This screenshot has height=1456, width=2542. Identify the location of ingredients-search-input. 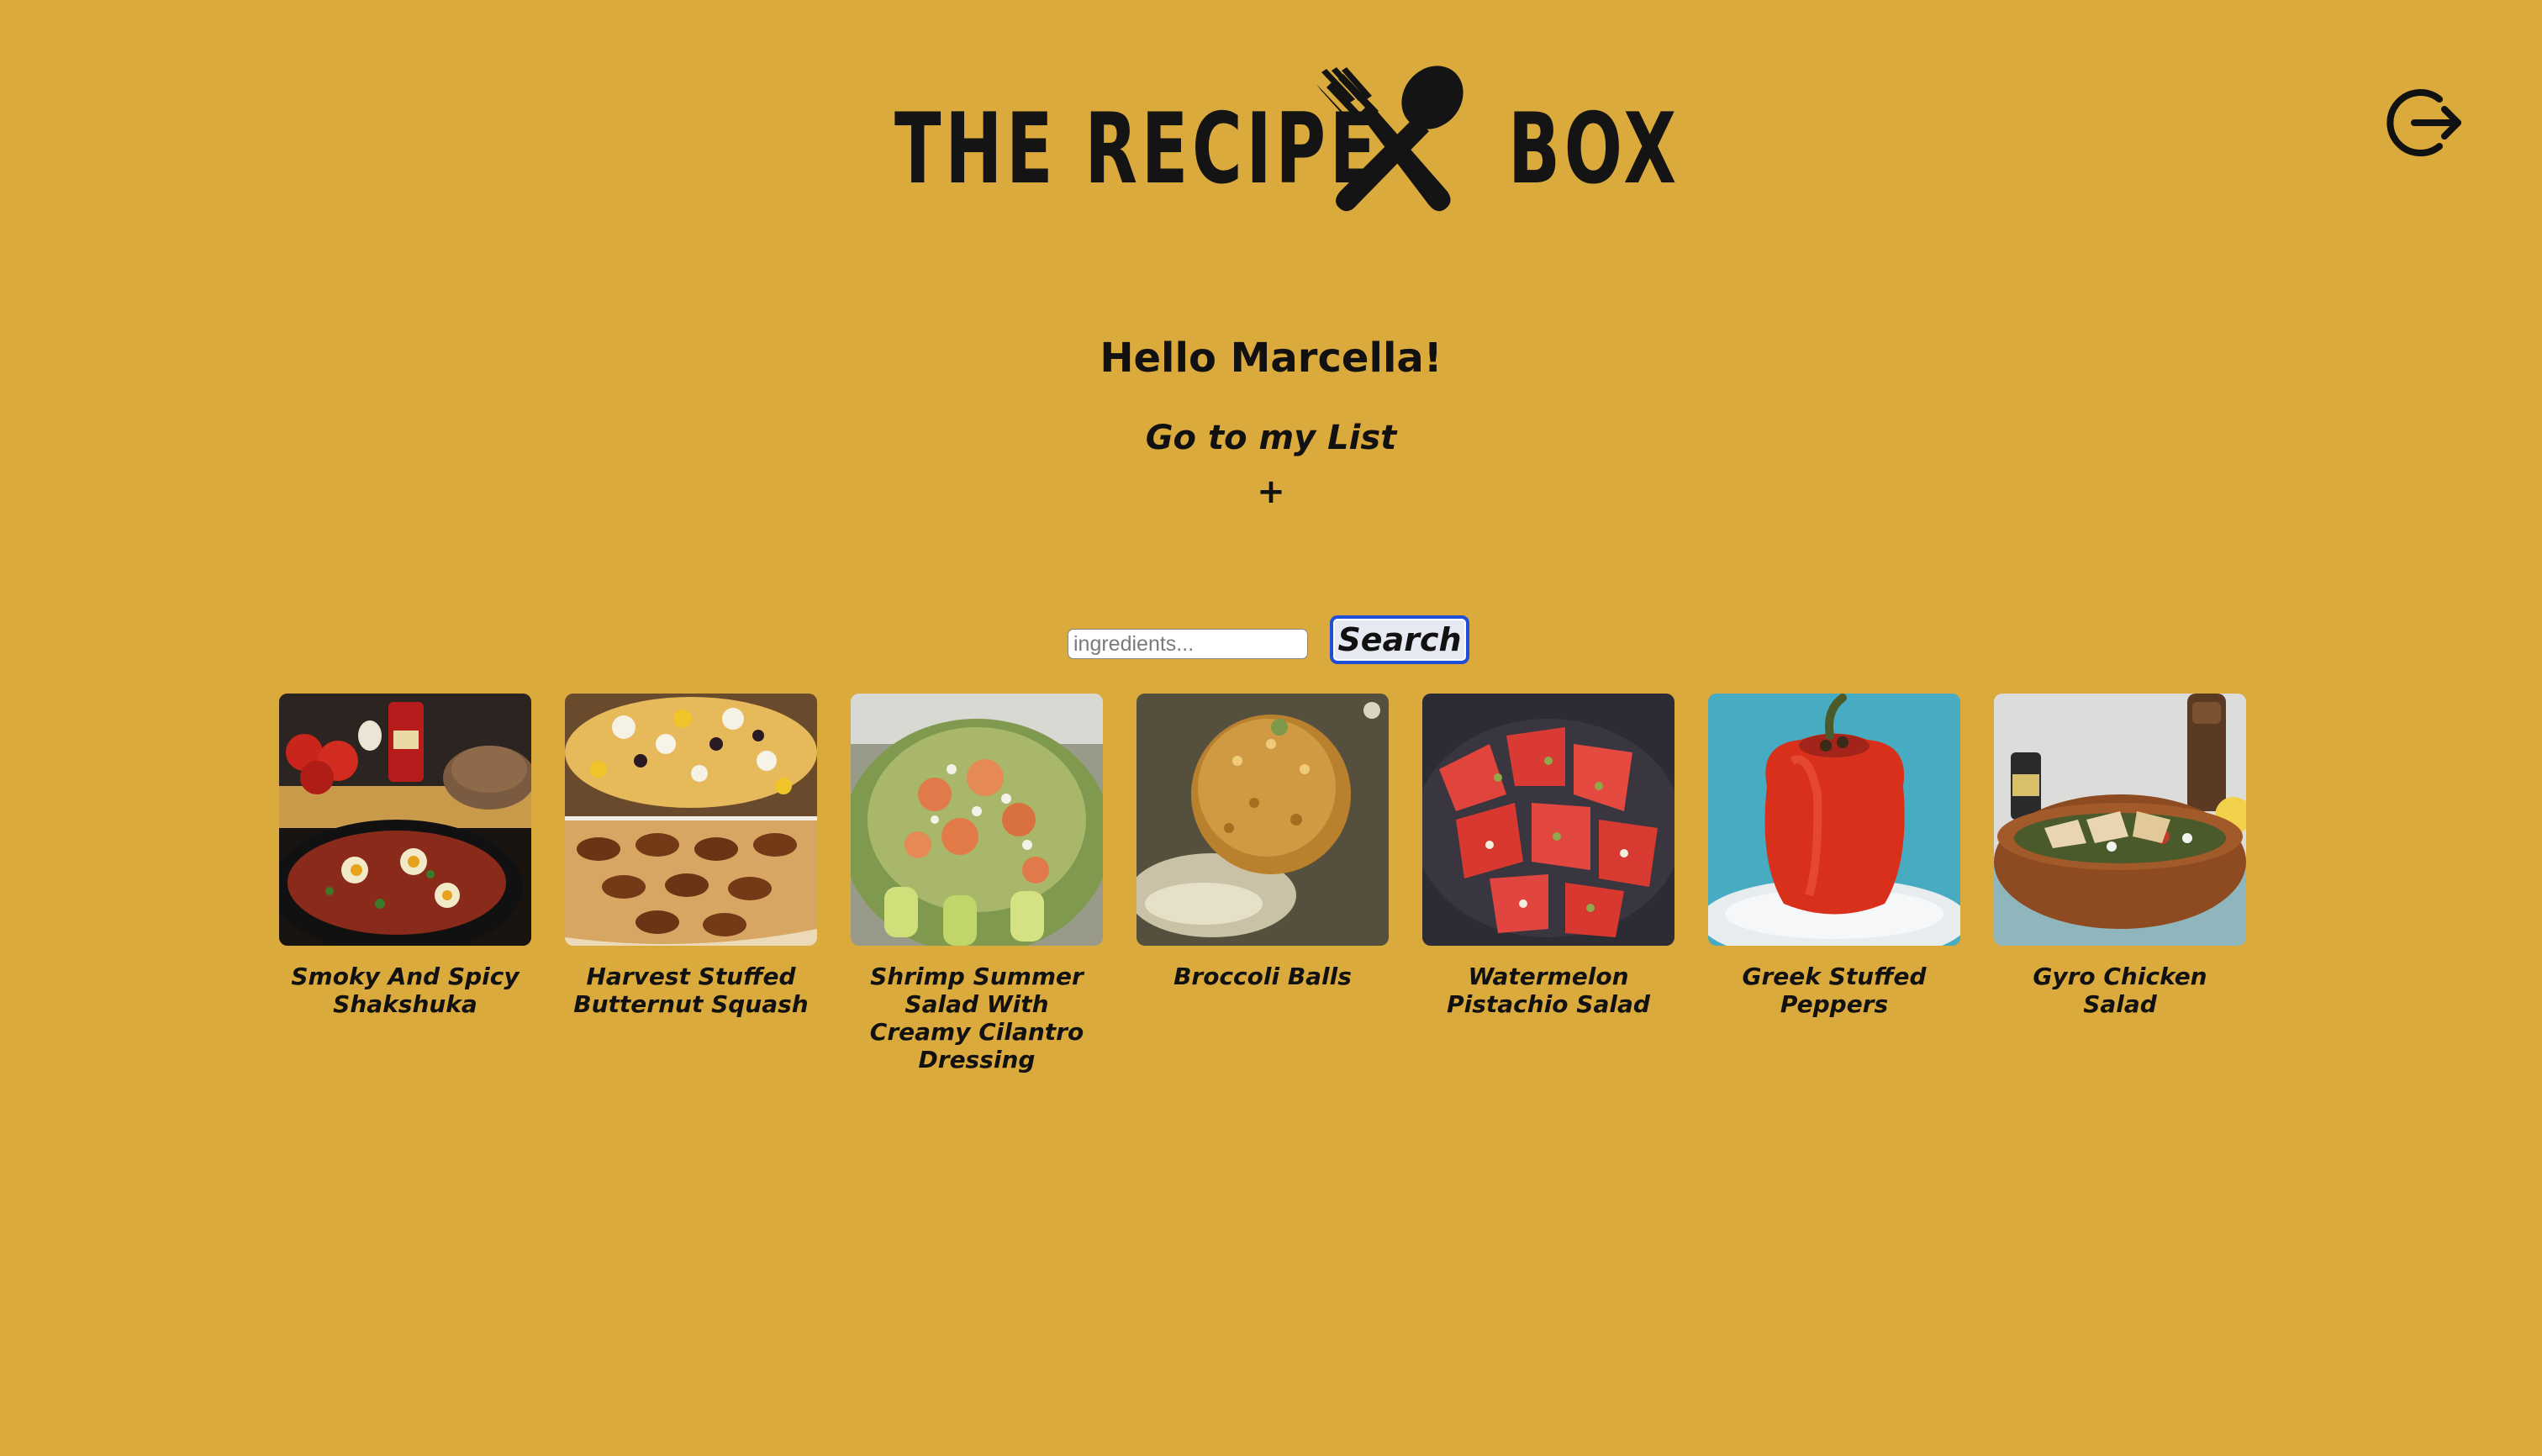
(1188, 644).